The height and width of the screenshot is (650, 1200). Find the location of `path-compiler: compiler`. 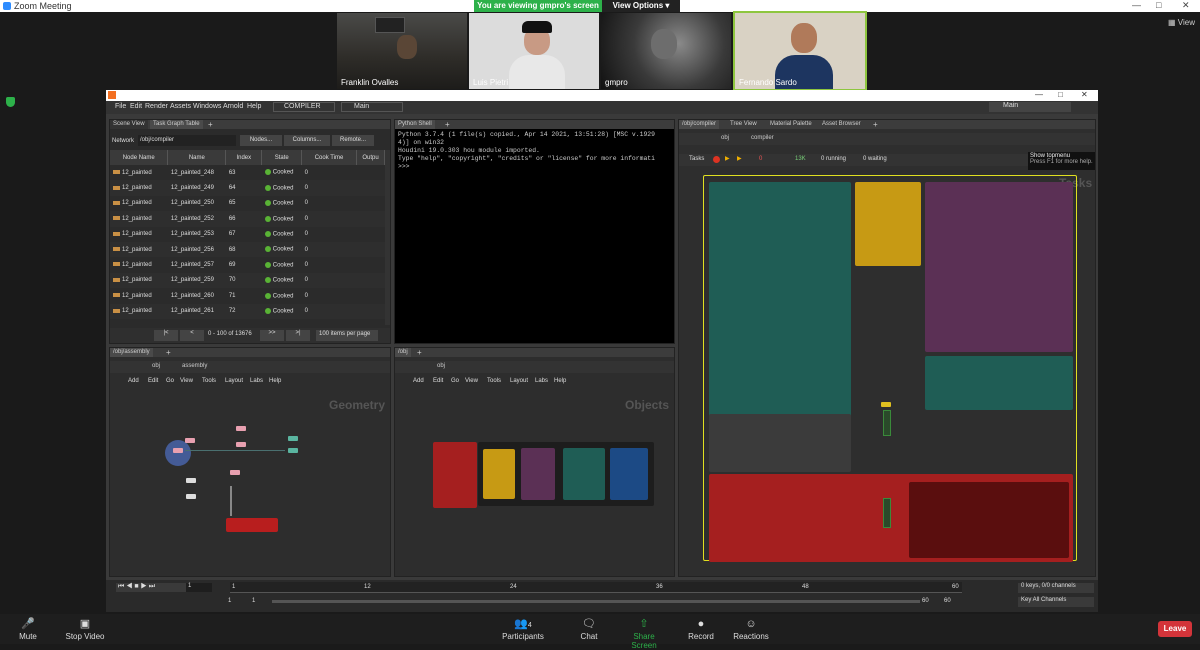

path-compiler: compiler is located at coordinates (762, 138).